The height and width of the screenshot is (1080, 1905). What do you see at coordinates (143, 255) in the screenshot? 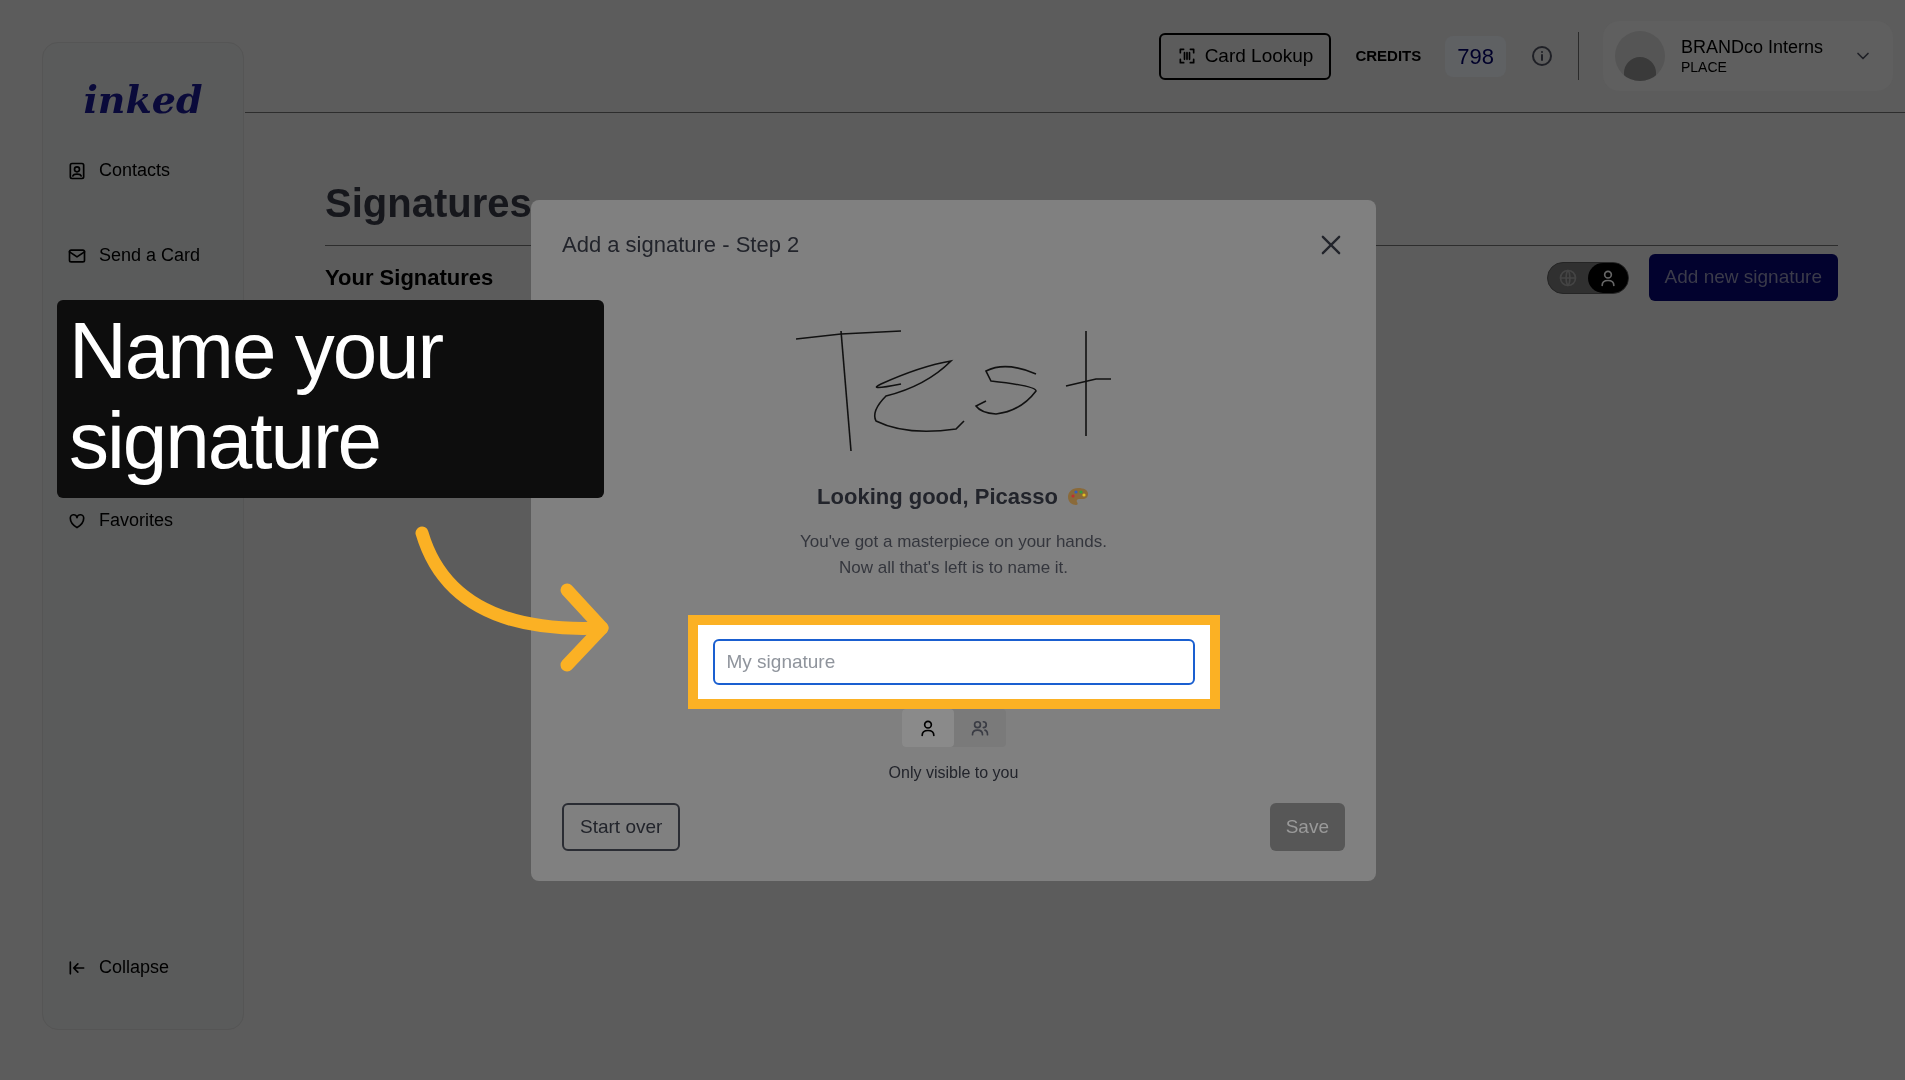
I see `sidebar-item: Send a Card` at bounding box center [143, 255].